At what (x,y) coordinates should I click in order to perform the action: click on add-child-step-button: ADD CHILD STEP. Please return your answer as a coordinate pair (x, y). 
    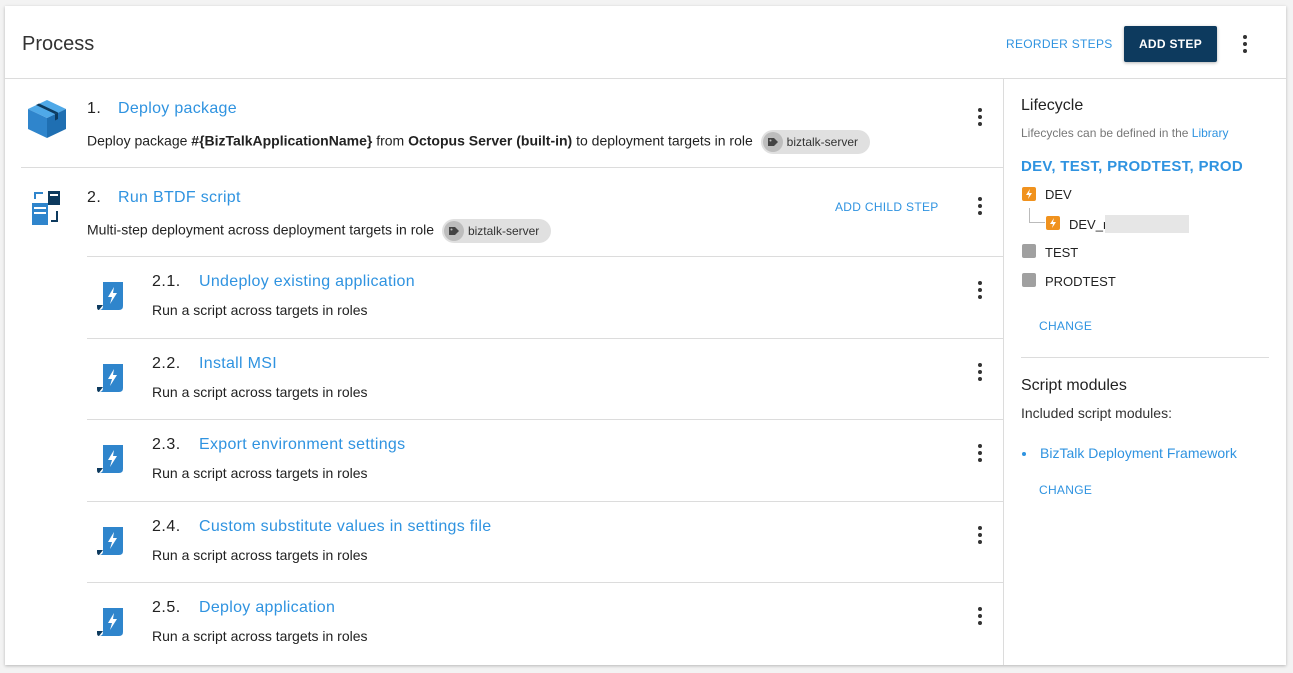
    Looking at the image, I should click on (887, 207).